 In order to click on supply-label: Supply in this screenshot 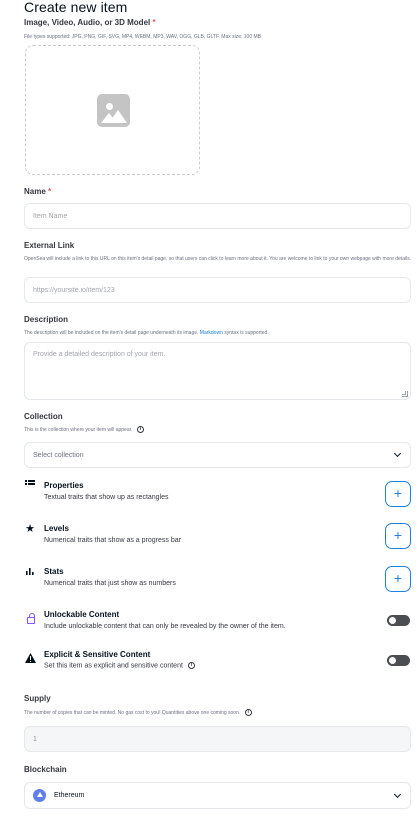, I will do `click(37, 698)`.